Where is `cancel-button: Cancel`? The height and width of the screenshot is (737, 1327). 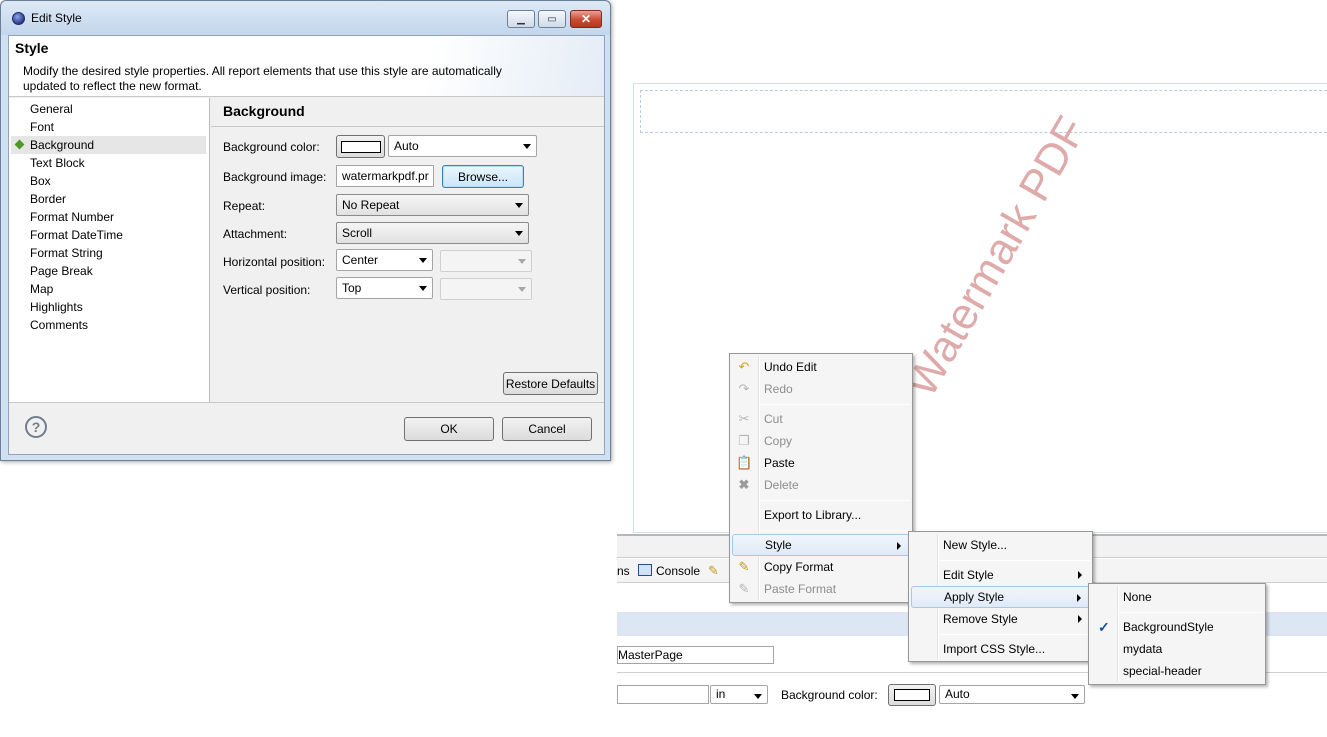
cancel-button: Cancel is located at coordinates (547, 429).